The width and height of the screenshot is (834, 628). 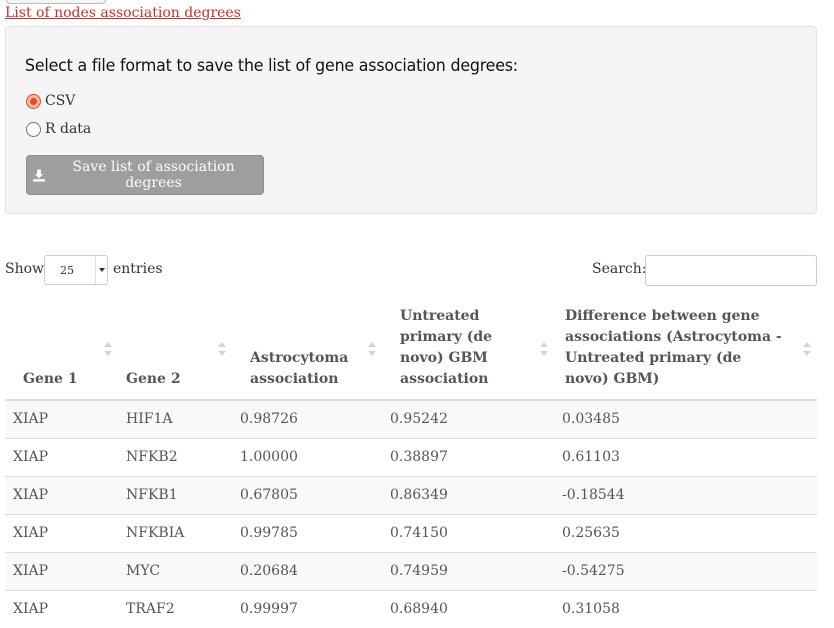 I want to click on search-input, so click(x=731, y=270).